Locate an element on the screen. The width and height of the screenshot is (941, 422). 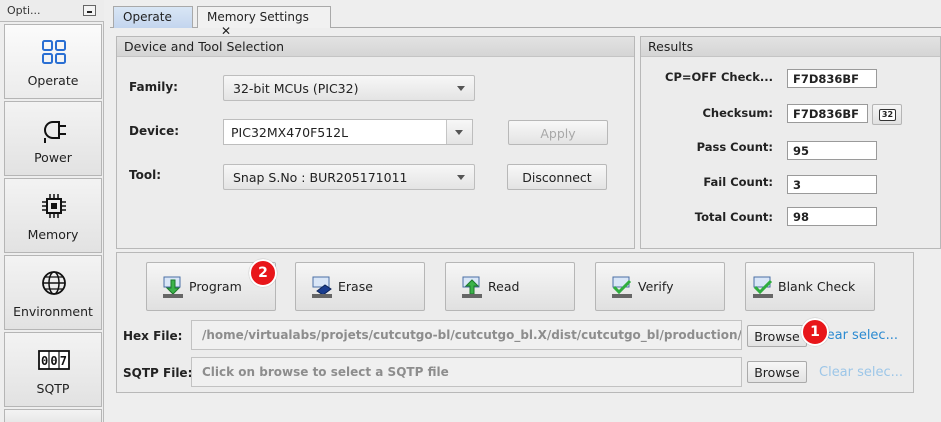
device-value: PIC32MX470F512L is located at coordinates (290, 132).